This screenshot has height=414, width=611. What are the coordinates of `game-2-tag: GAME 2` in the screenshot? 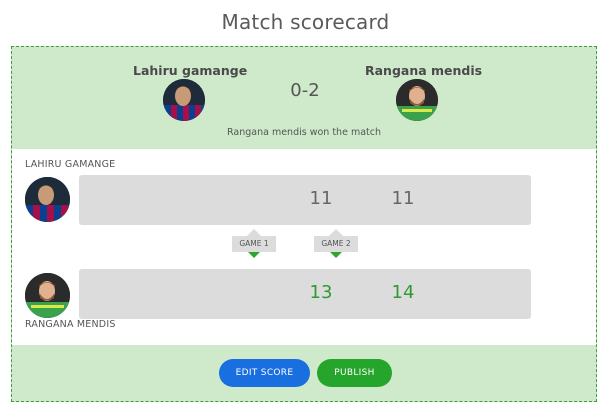 It's located at (336, 243).